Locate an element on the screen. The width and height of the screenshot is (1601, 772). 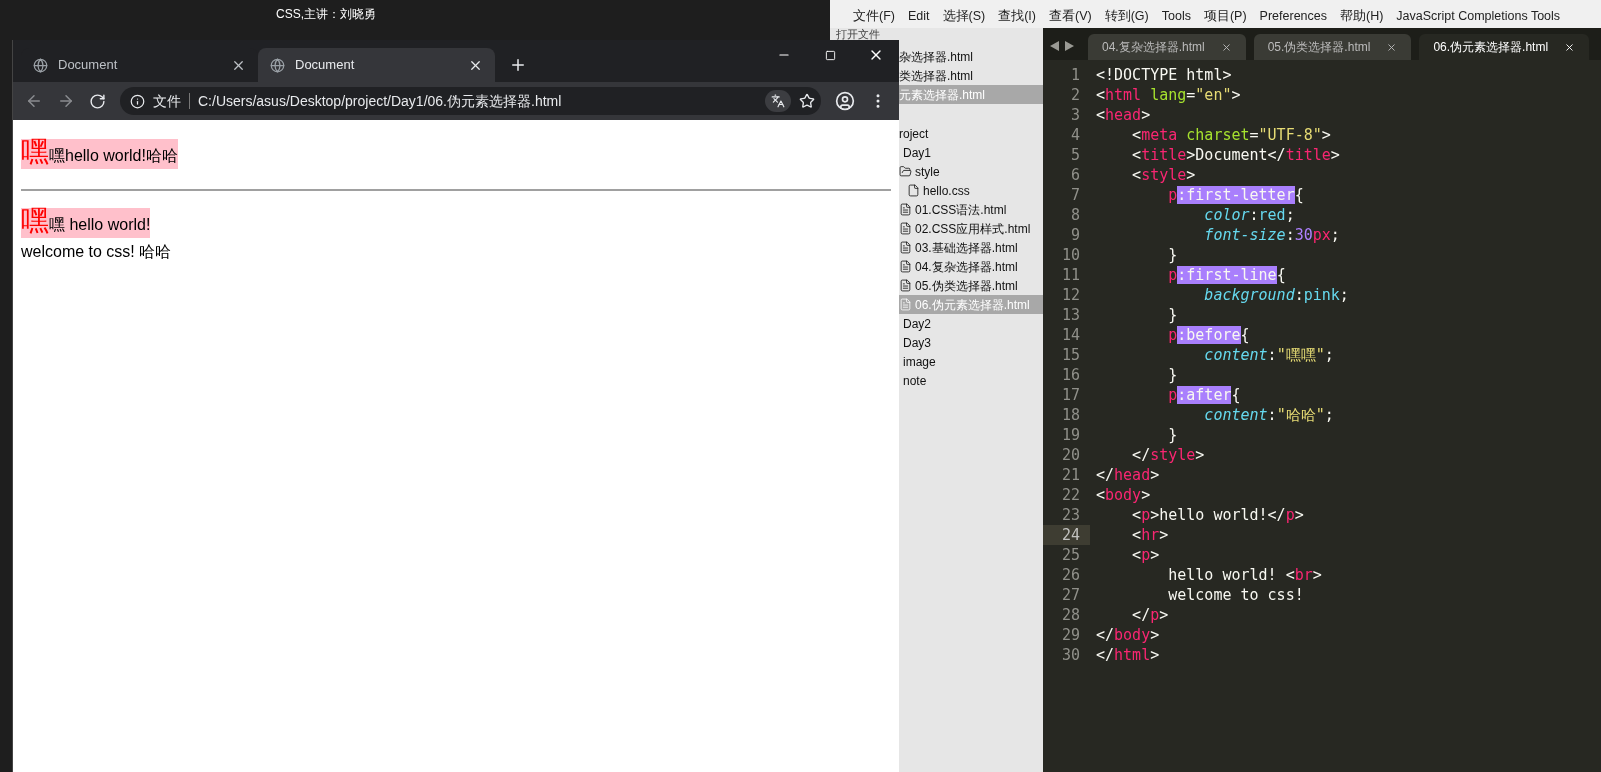
line-number: 5 is located at coordinates (1075, 155).